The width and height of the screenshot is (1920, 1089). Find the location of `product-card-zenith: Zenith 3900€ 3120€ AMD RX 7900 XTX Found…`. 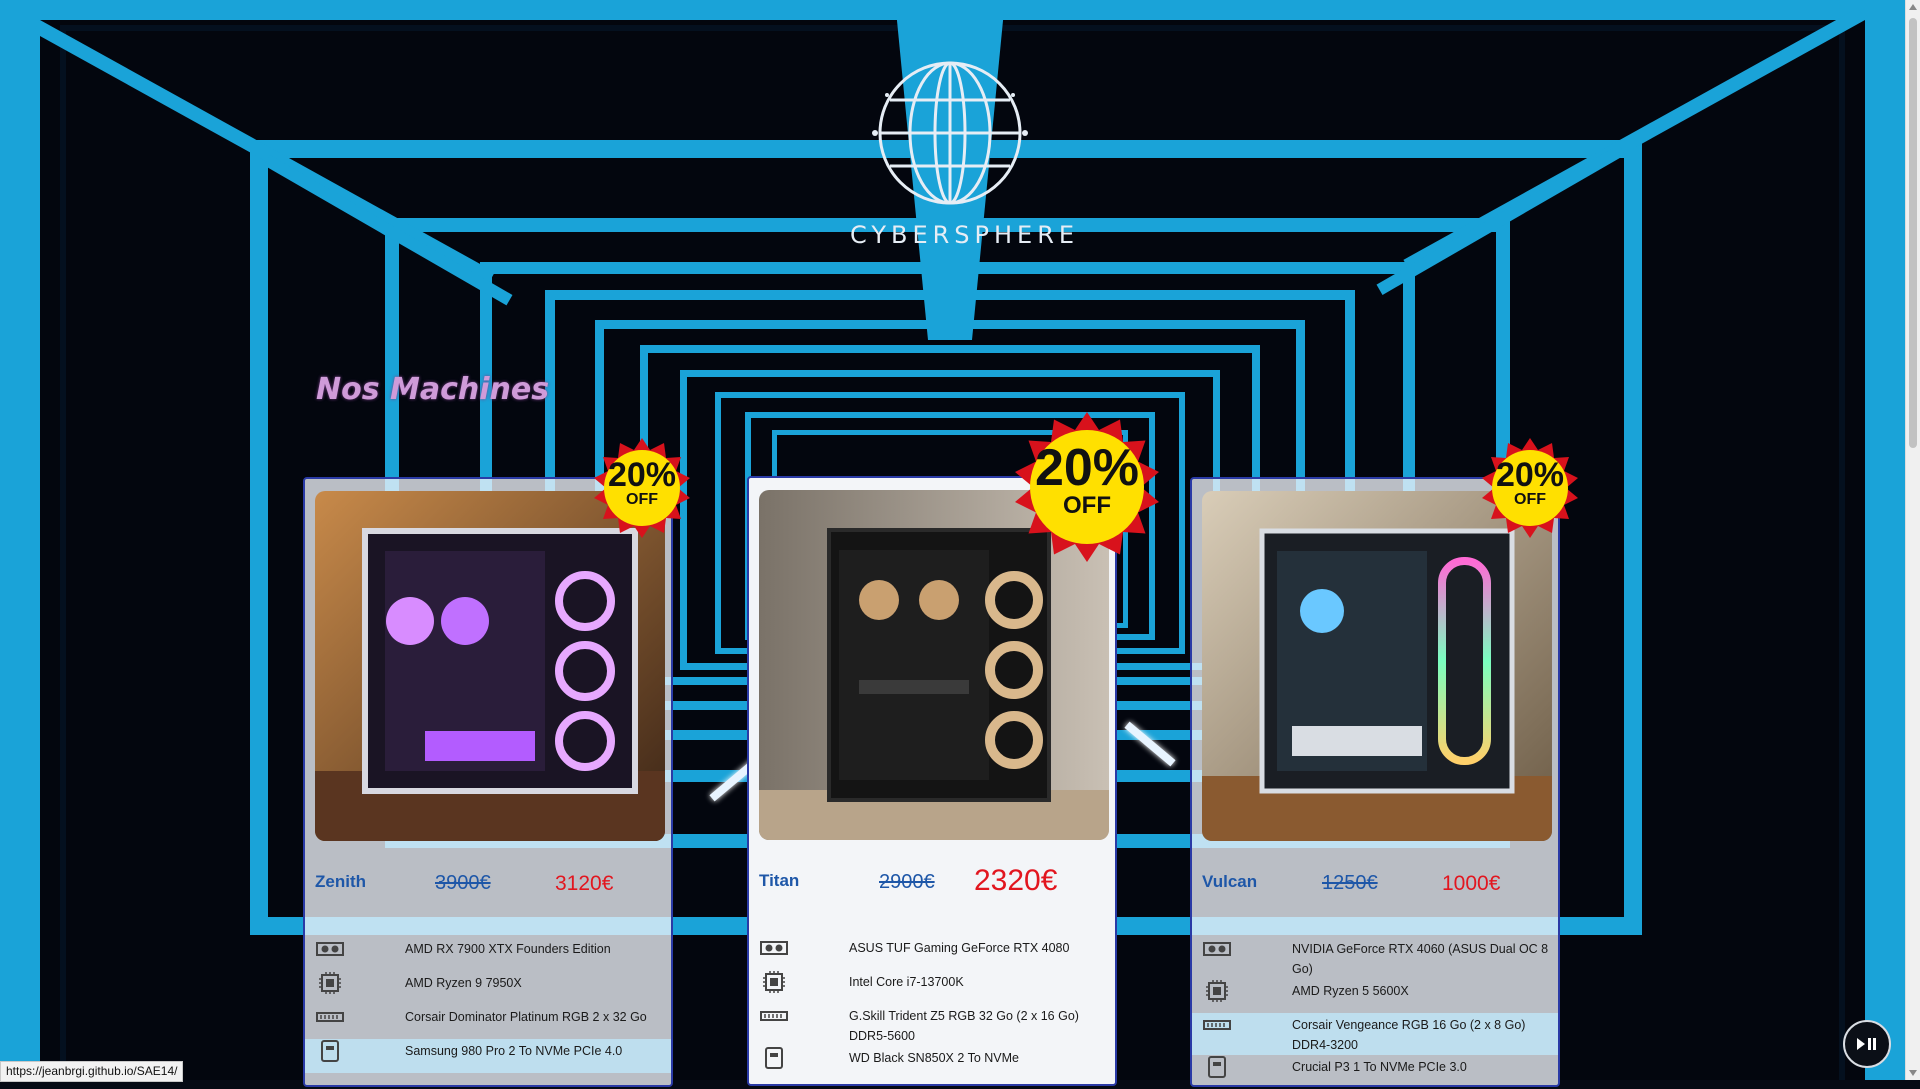

product-card-zenith: Zenith 3900€ 3120€ AMD RX 7900 XTX Found… is located at coordinates (488, 782).